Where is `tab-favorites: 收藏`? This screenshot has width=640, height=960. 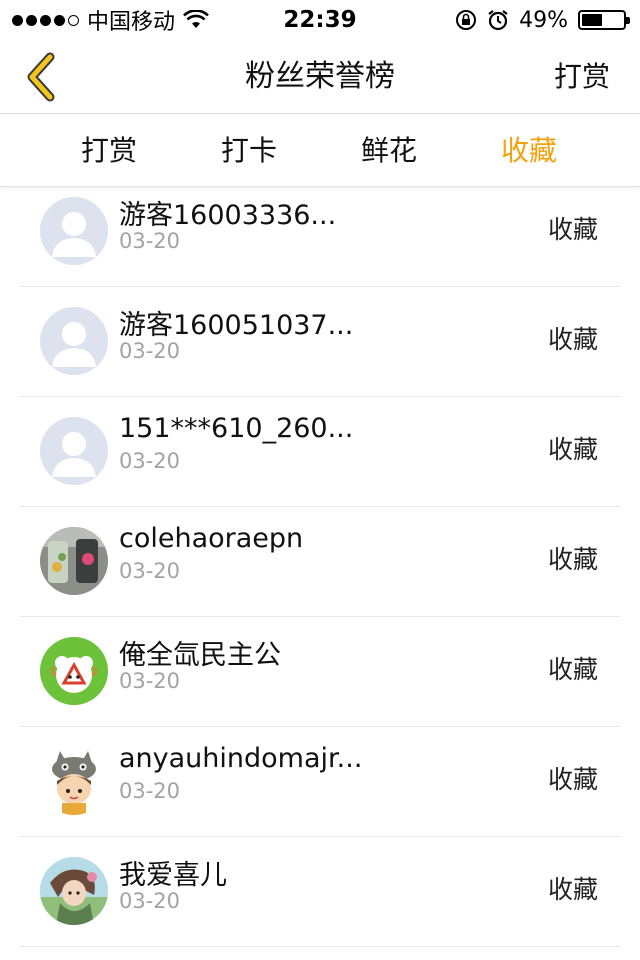
tab-favorites: 收藏 is located at coordinates (529, 151).